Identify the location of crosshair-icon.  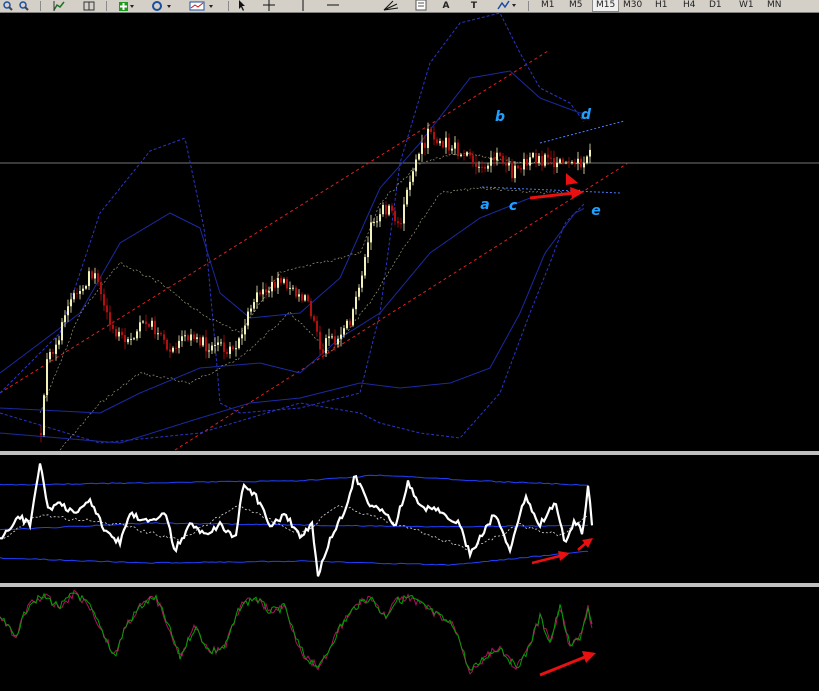
(269, 5).